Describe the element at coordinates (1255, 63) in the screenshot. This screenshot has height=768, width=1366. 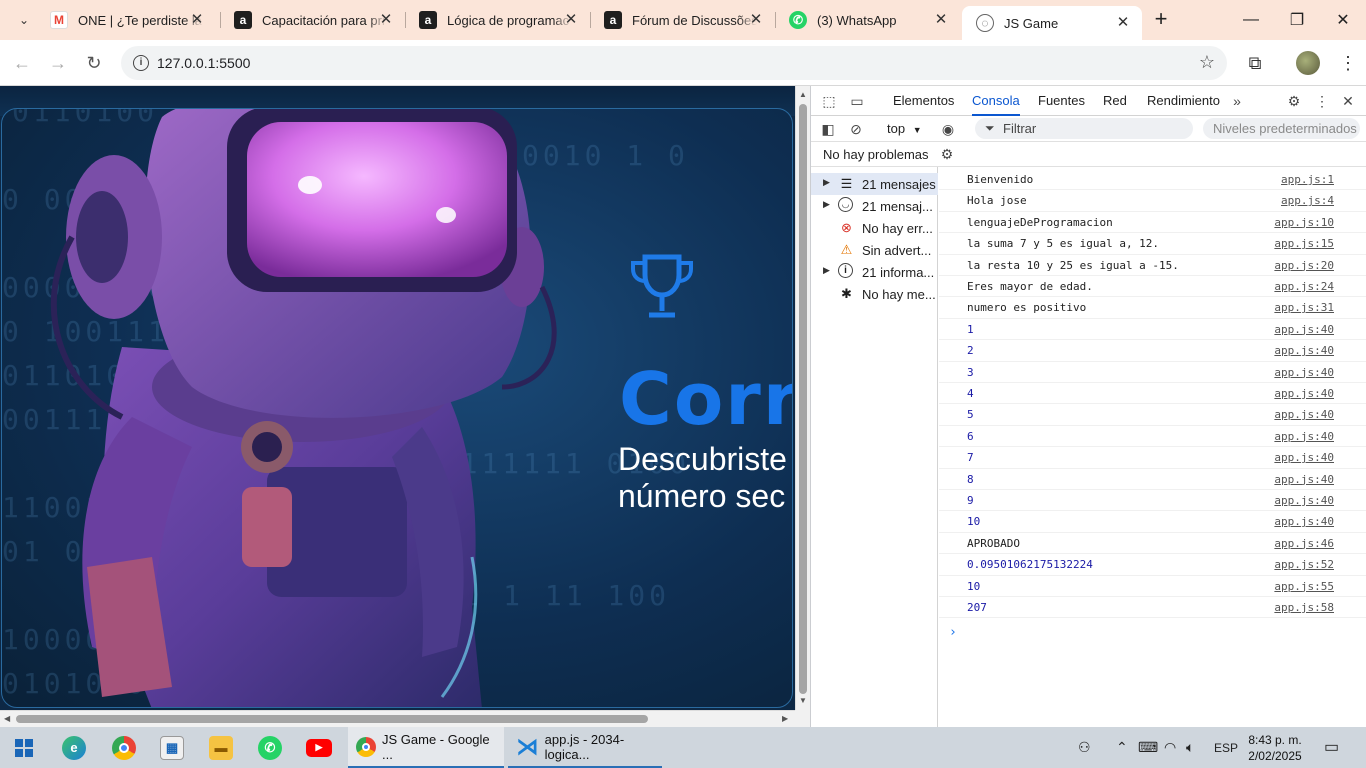
I see `extensions-icon: ⧉` at that location.